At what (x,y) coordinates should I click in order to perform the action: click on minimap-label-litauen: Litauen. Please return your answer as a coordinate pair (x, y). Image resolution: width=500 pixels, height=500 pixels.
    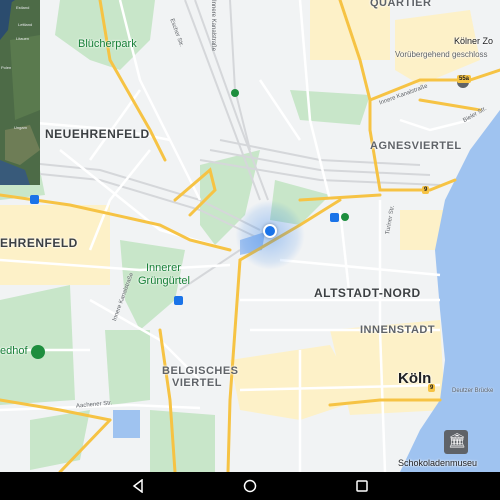
    Looking at the image, I should click on (23, 38).